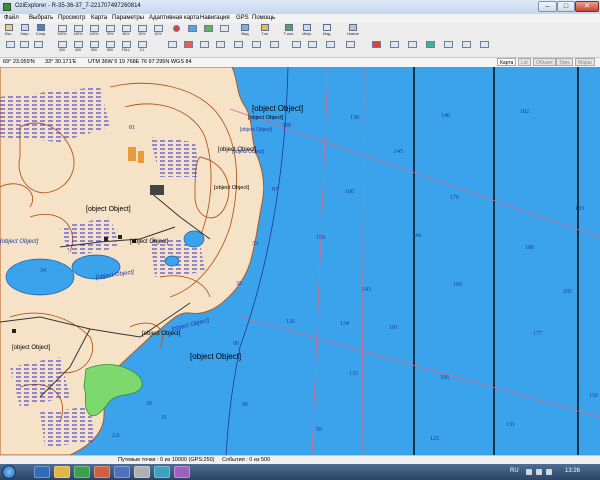 This screenshot has width=600, height=480. I want to click on zoom-200-button: 200%, so click(62, 31).